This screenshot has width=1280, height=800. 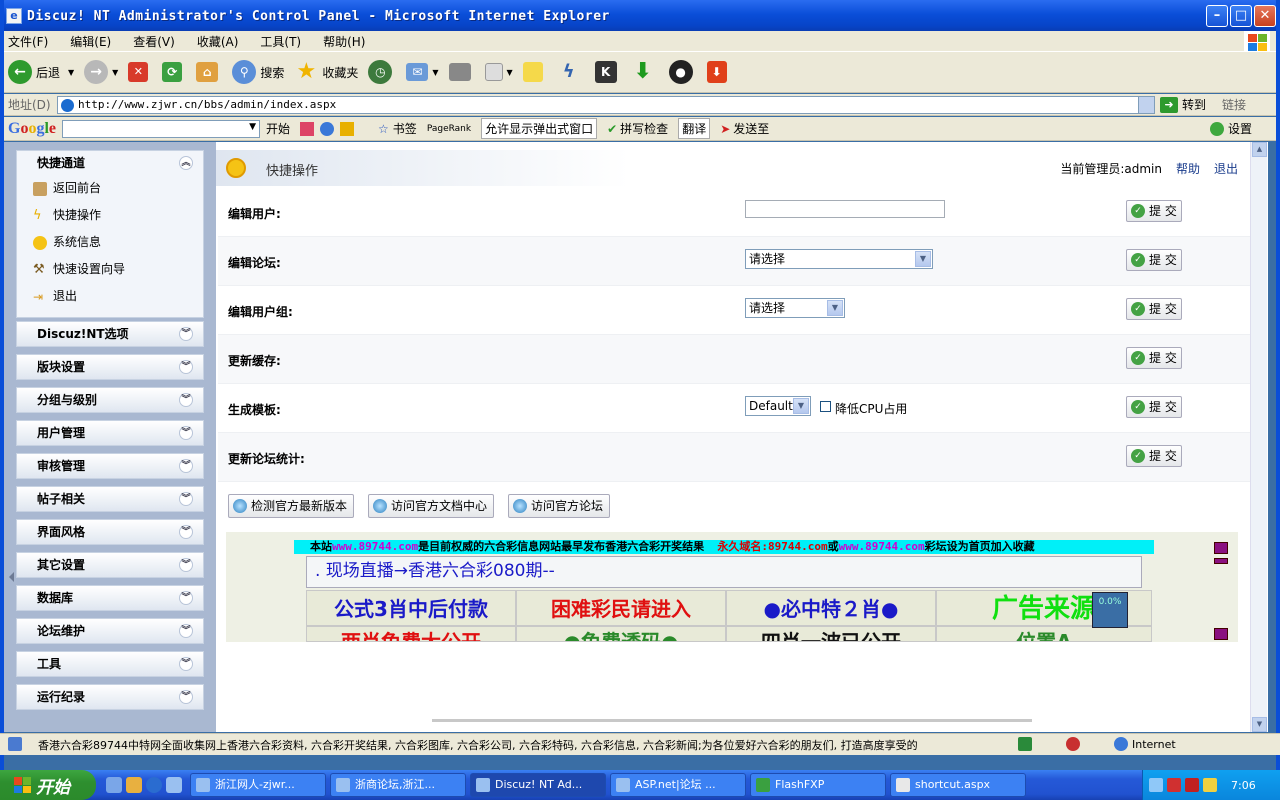 What do you see at coordinates (110, 433) in the screenshot?
I see `sidebar-group-3: 用户管理 ︾` at bounding box center [110, 433].